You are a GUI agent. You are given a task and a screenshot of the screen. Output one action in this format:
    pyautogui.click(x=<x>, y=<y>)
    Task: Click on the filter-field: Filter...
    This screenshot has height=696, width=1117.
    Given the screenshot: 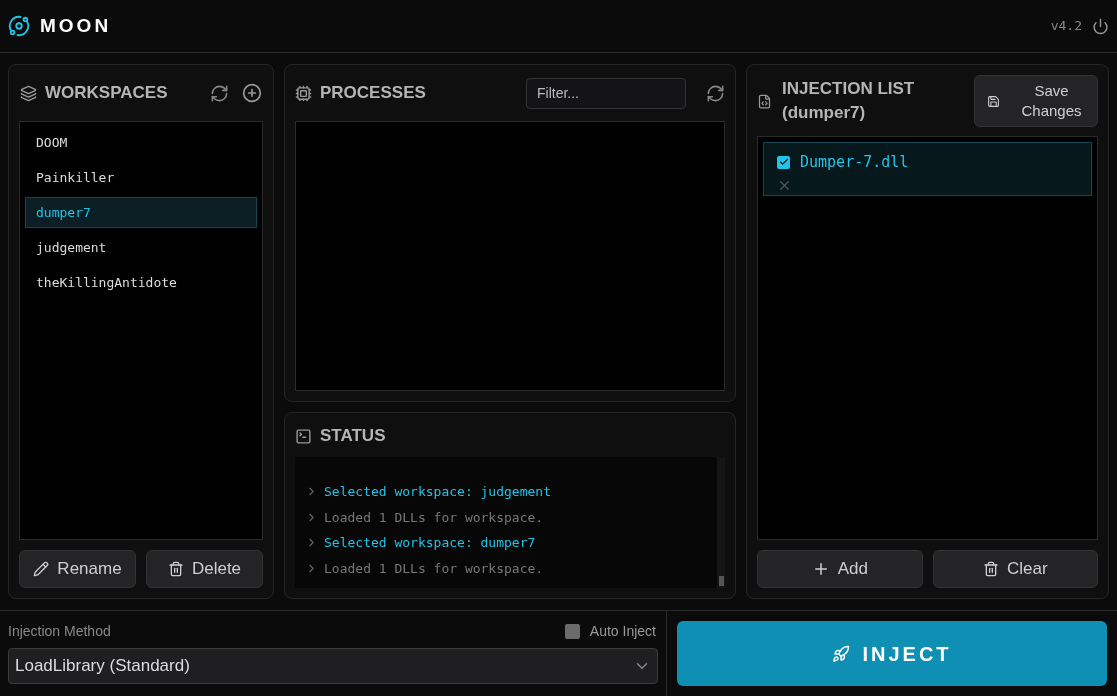 What is the action you would take?
    pyautogui.click(x=606, y=93)
    